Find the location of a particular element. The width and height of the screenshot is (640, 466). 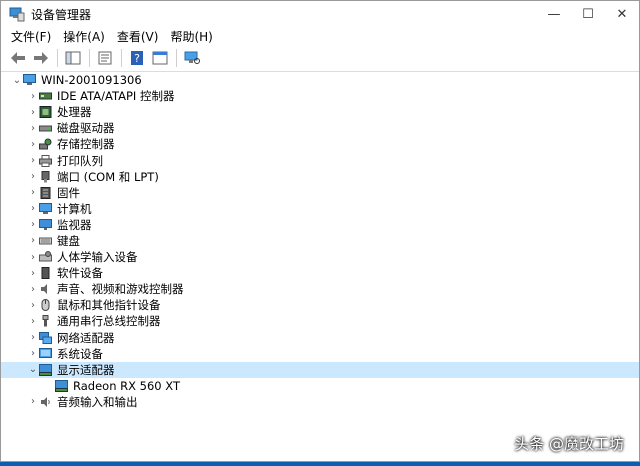

console-tree-icon is located at coordinates (73, 58).